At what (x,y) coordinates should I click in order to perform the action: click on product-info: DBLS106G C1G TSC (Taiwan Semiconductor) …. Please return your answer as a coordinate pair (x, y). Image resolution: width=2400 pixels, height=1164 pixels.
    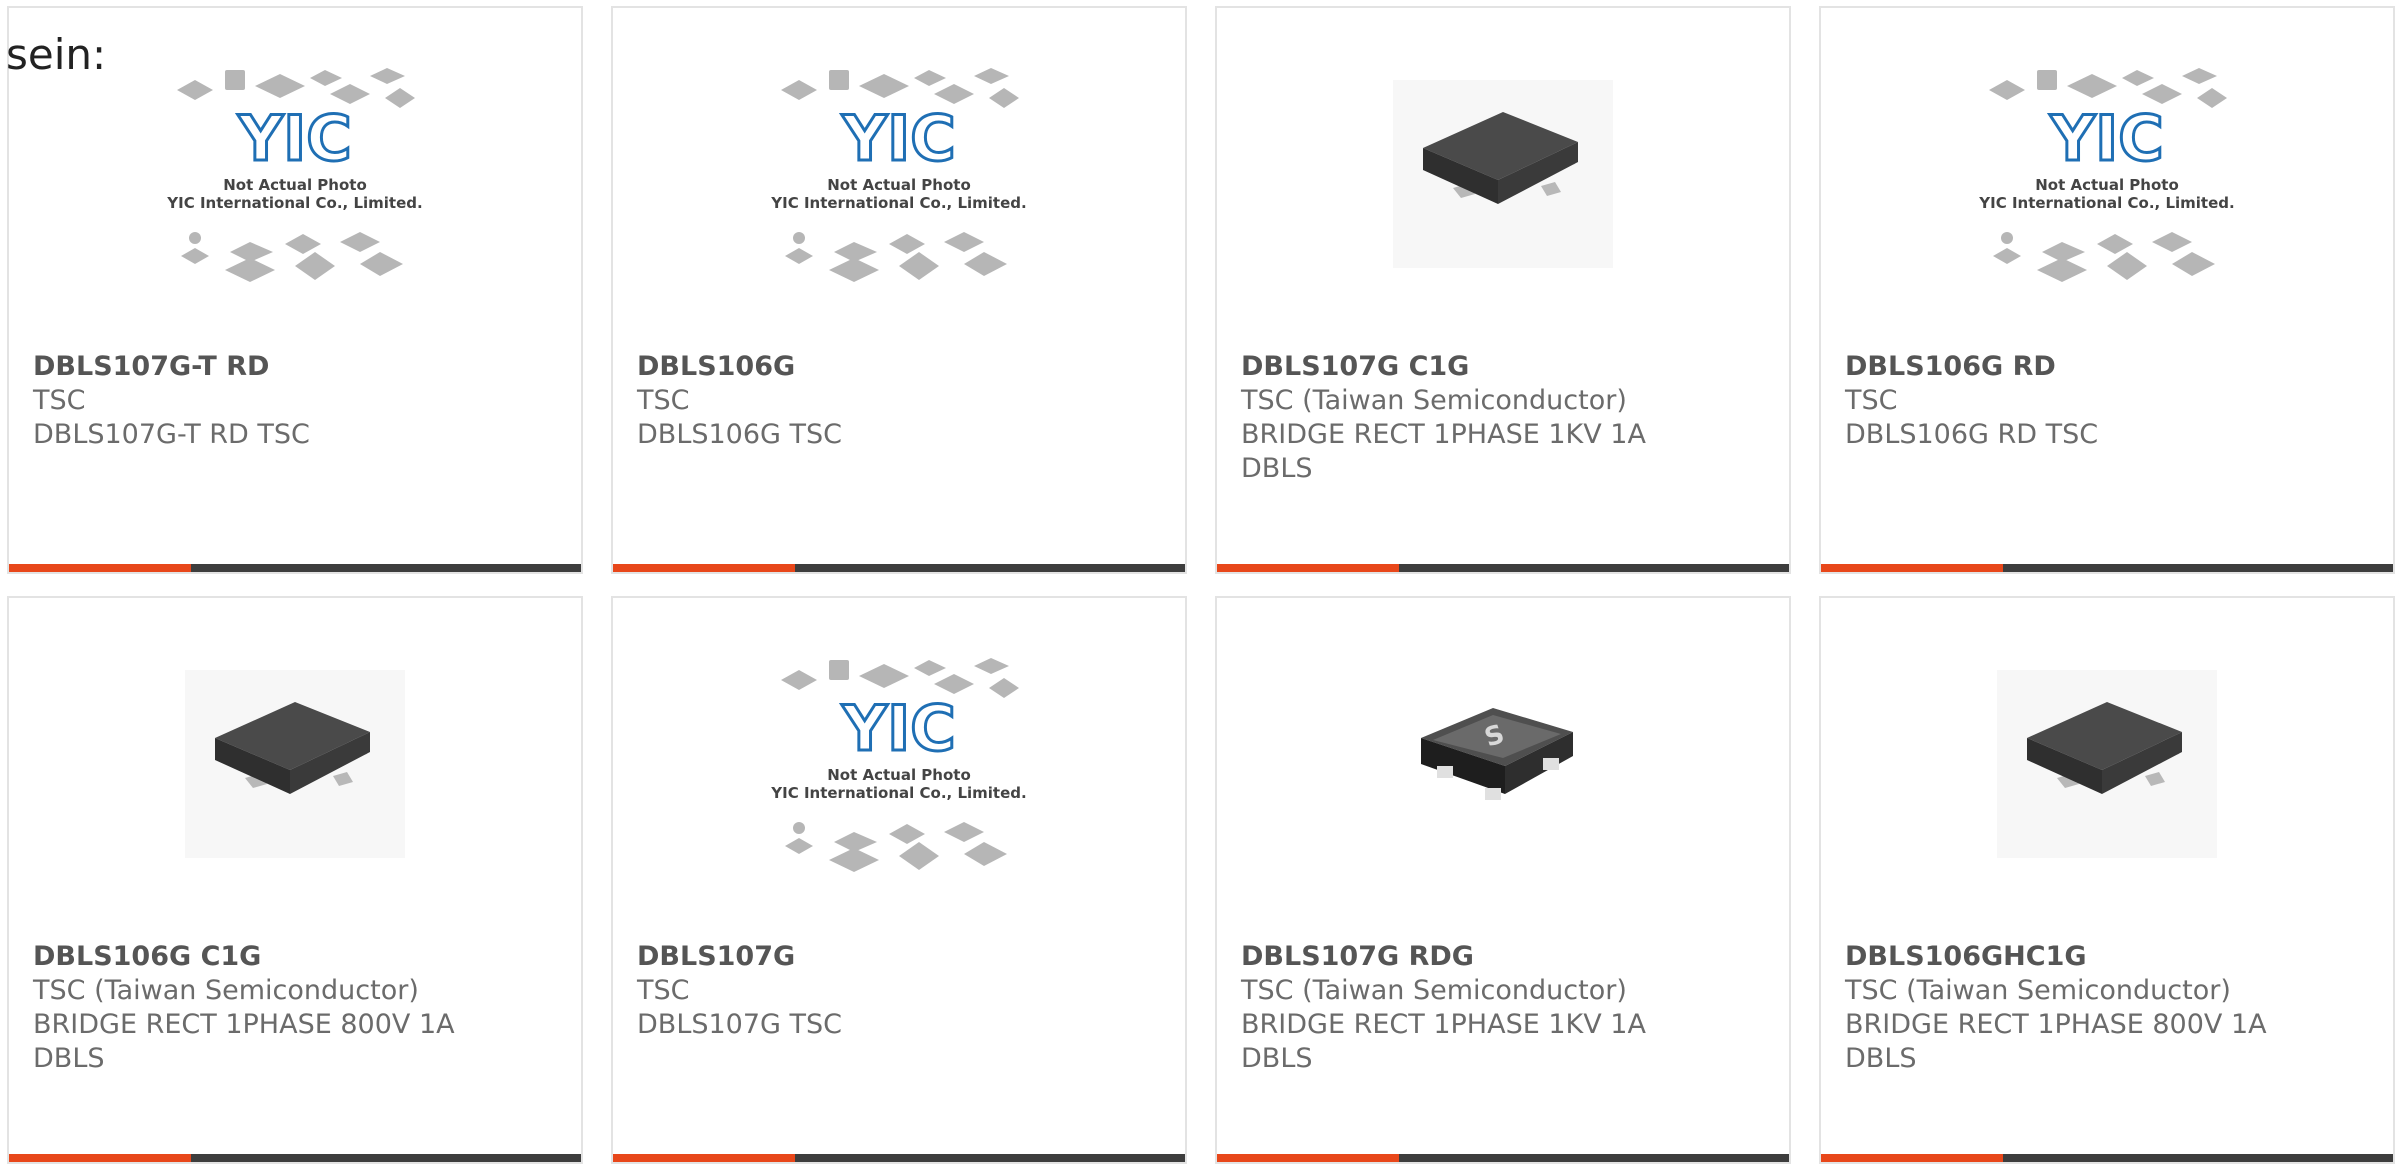
    Looking at the image, I should click on (297, 1008).